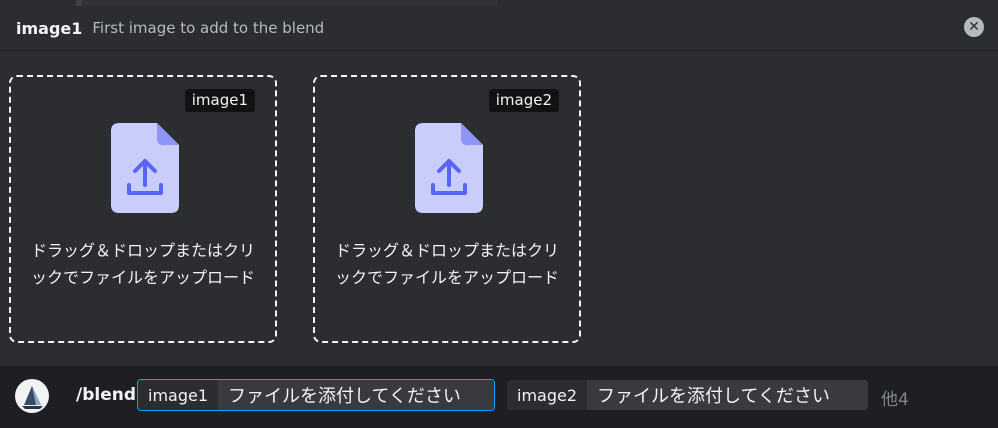 The height and width of the screenshot is (428, 998). What do you see at coordinates (208, 28) in the screenshot?
I see `option-description: First image to add to the blend` at bounding box center [208, 28].